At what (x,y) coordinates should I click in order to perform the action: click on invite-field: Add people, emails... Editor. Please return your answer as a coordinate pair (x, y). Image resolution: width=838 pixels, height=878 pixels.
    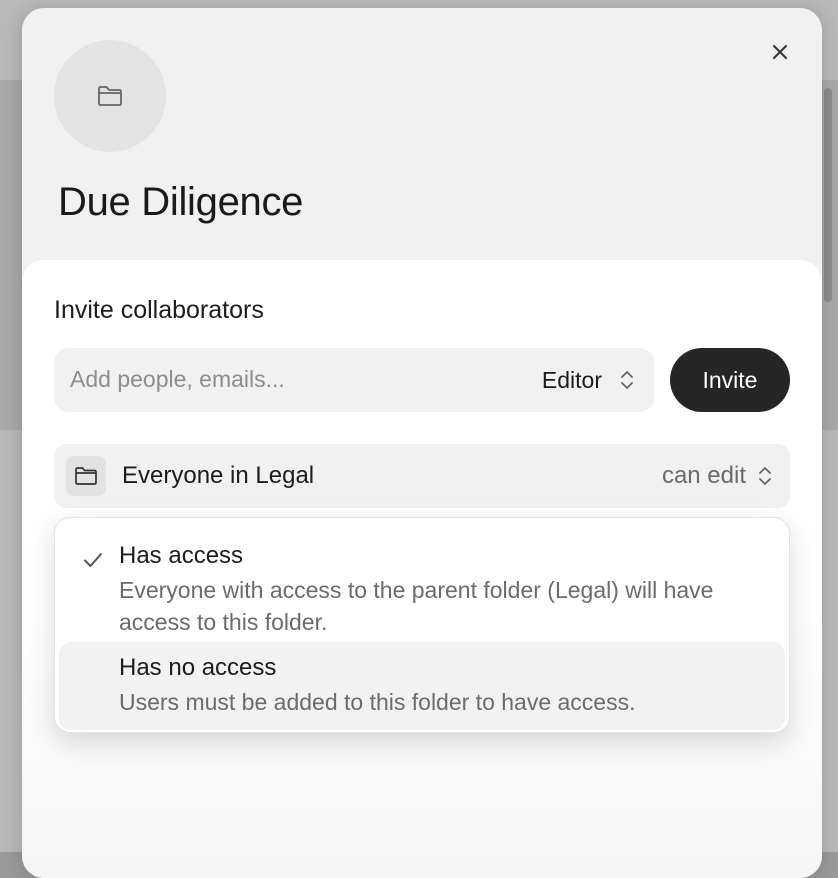
    Looking at the image, I should click on (354, 380).